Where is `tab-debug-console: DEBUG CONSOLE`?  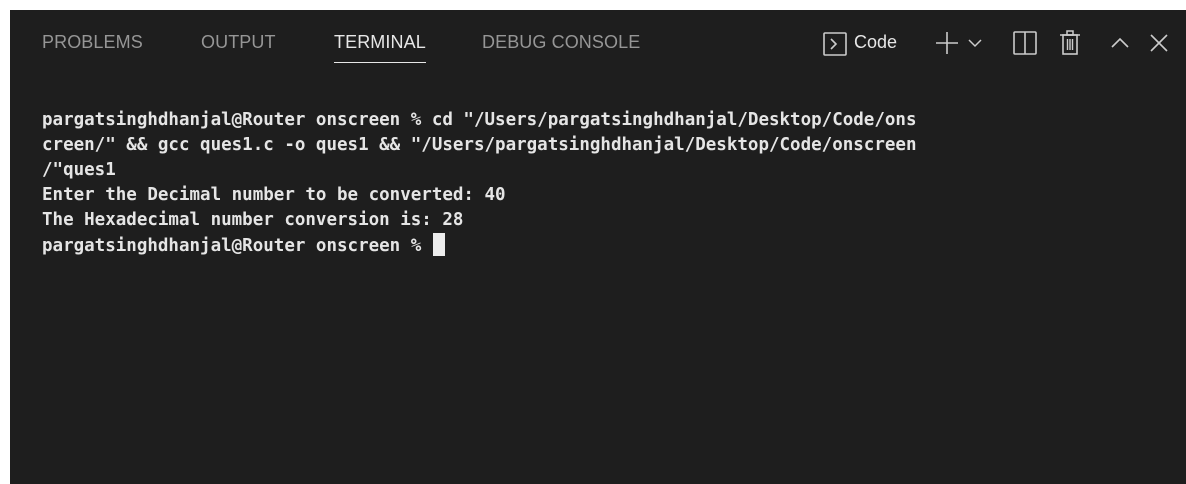 tab-debug-console: DEBUG CONSOLE is located at coordinates (561, 42).